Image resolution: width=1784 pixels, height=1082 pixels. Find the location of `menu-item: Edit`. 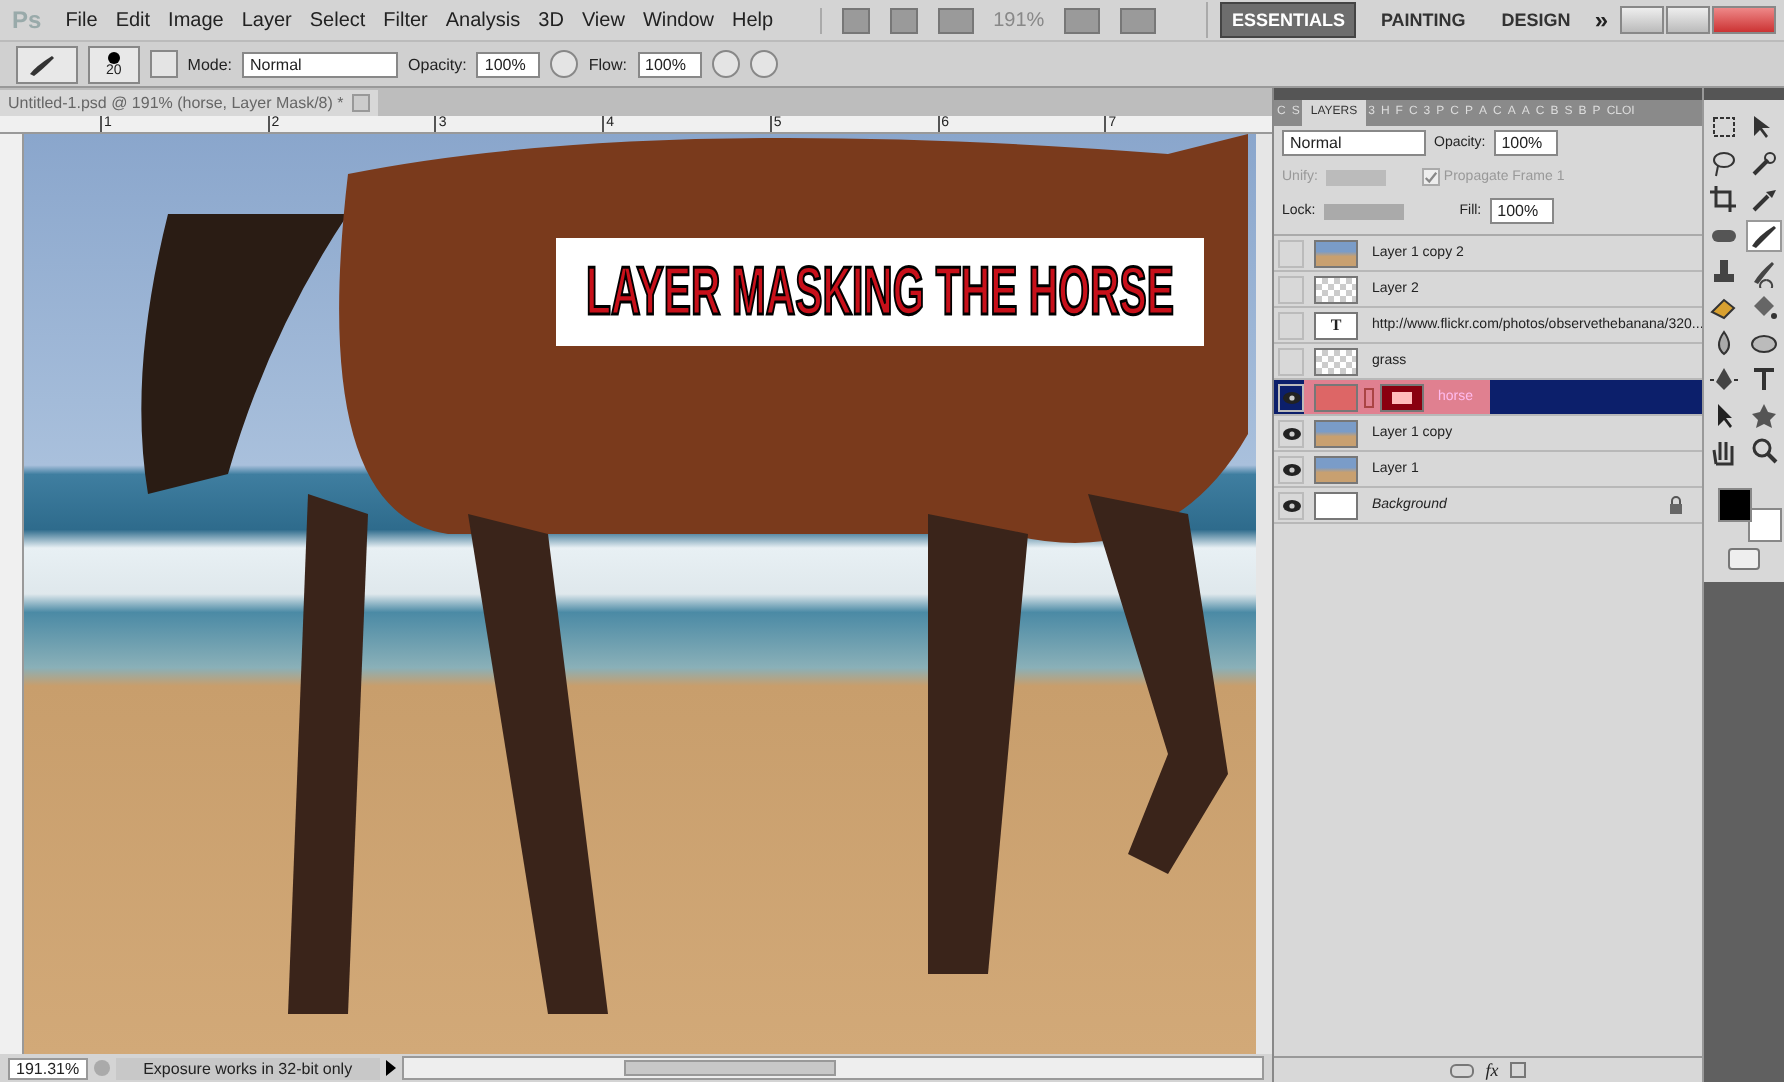

menu-item: Edit is located at coordinates (133, 20).